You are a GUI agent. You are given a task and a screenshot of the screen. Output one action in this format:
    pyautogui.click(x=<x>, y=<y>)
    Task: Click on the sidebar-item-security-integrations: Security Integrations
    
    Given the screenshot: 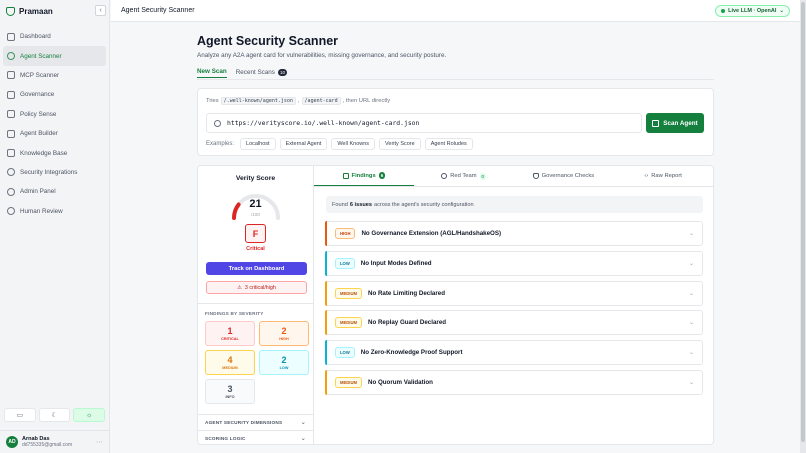 What is the action you would take?
    pyautogui.click(x=54, y=172)
    